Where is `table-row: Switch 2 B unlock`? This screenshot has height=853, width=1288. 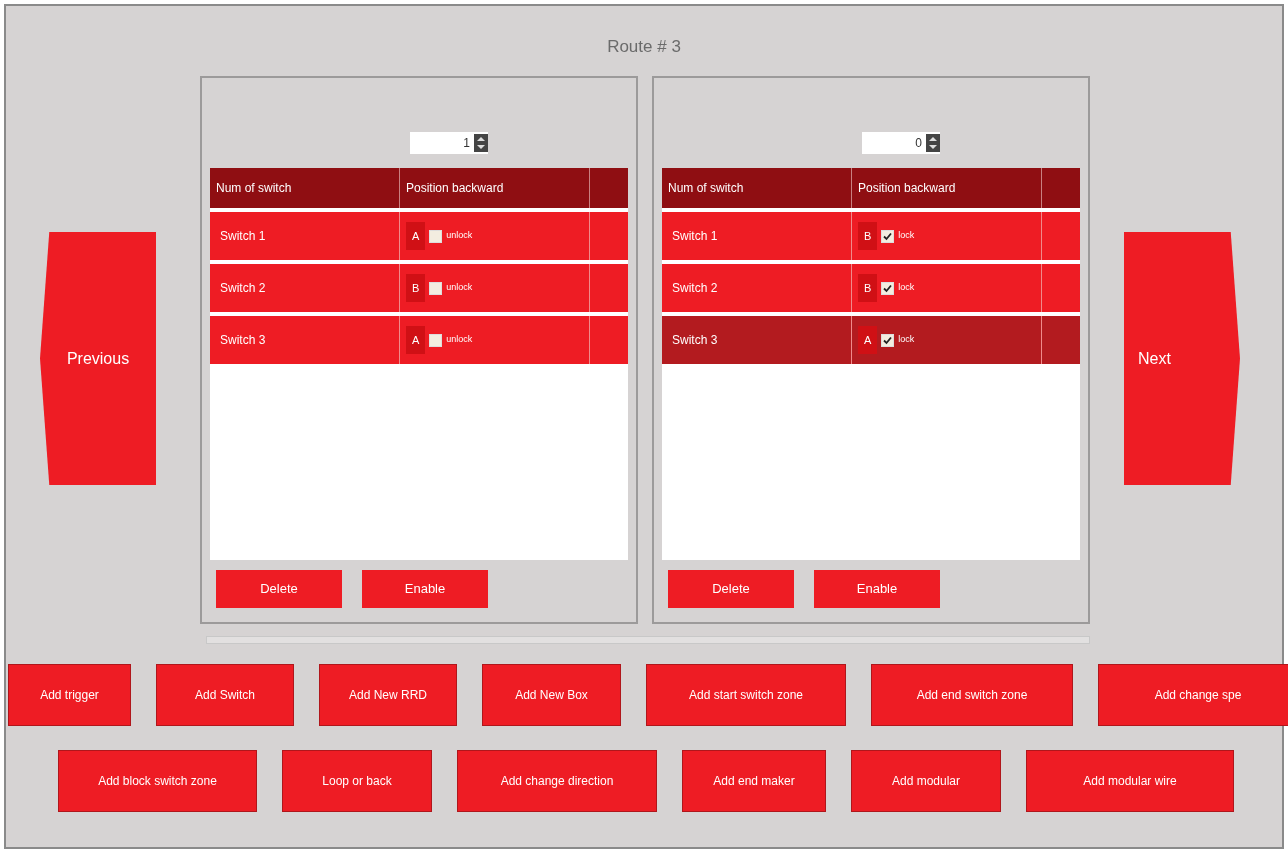
table-row: Switch 2 B unlock is located at coordinates (419, 288).